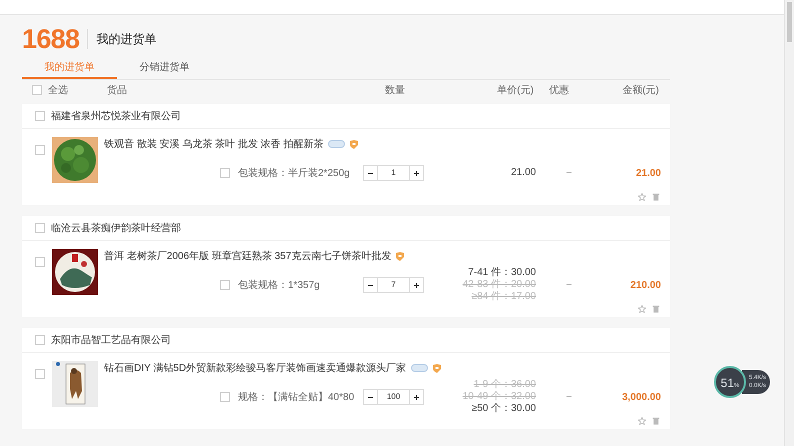 This screenshot has width=794, height=446. I want to click on spec-label: 包装规格：半斤装2*250g, so click(294, 173).